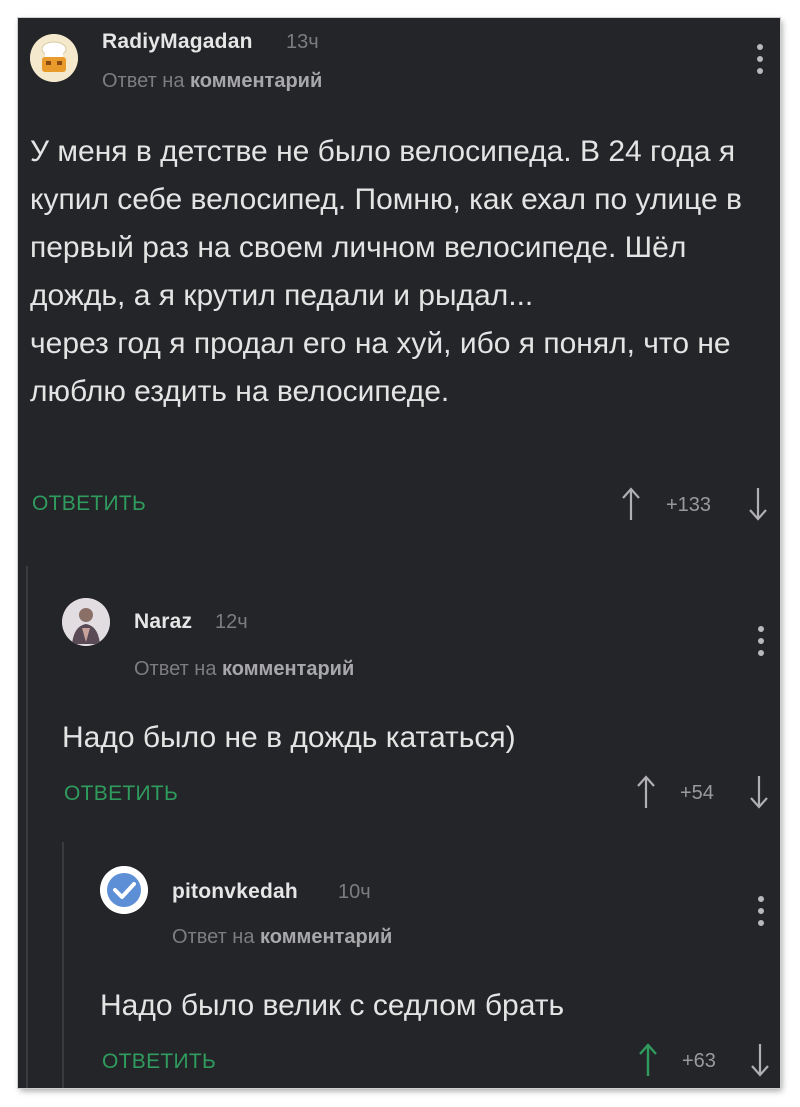 This screenshot has height=1107, width=800. What do you see at coordinates (354, 892) in the screenshot?
I see `comment-time: 10ч` at bounding box center [354, 892].